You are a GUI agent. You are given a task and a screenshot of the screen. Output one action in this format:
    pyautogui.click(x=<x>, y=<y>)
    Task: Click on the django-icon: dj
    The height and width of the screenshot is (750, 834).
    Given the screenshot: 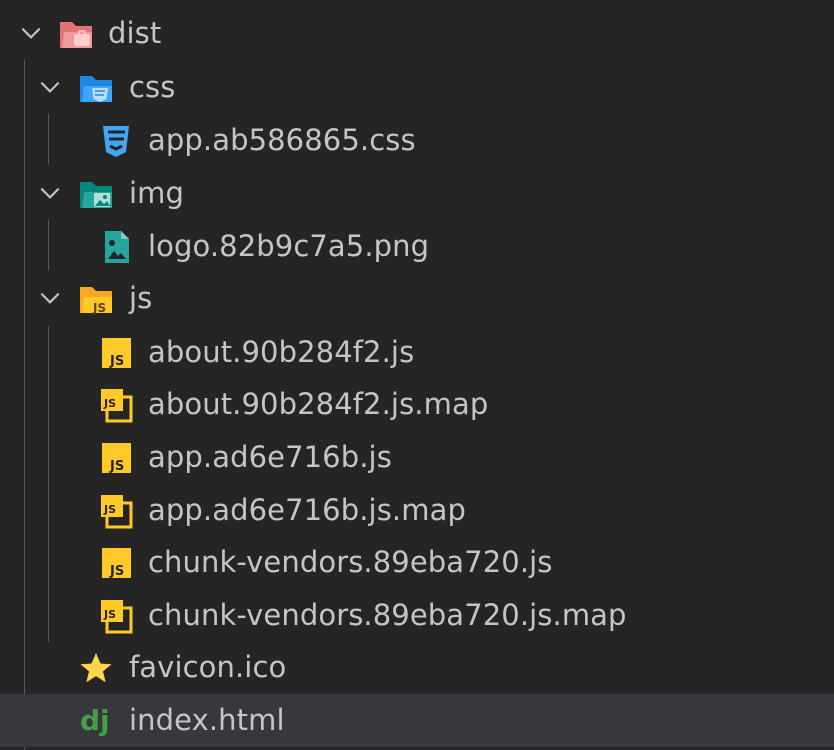 What is the action you would take?
    pyautogui.click(x=95, y=720)
    